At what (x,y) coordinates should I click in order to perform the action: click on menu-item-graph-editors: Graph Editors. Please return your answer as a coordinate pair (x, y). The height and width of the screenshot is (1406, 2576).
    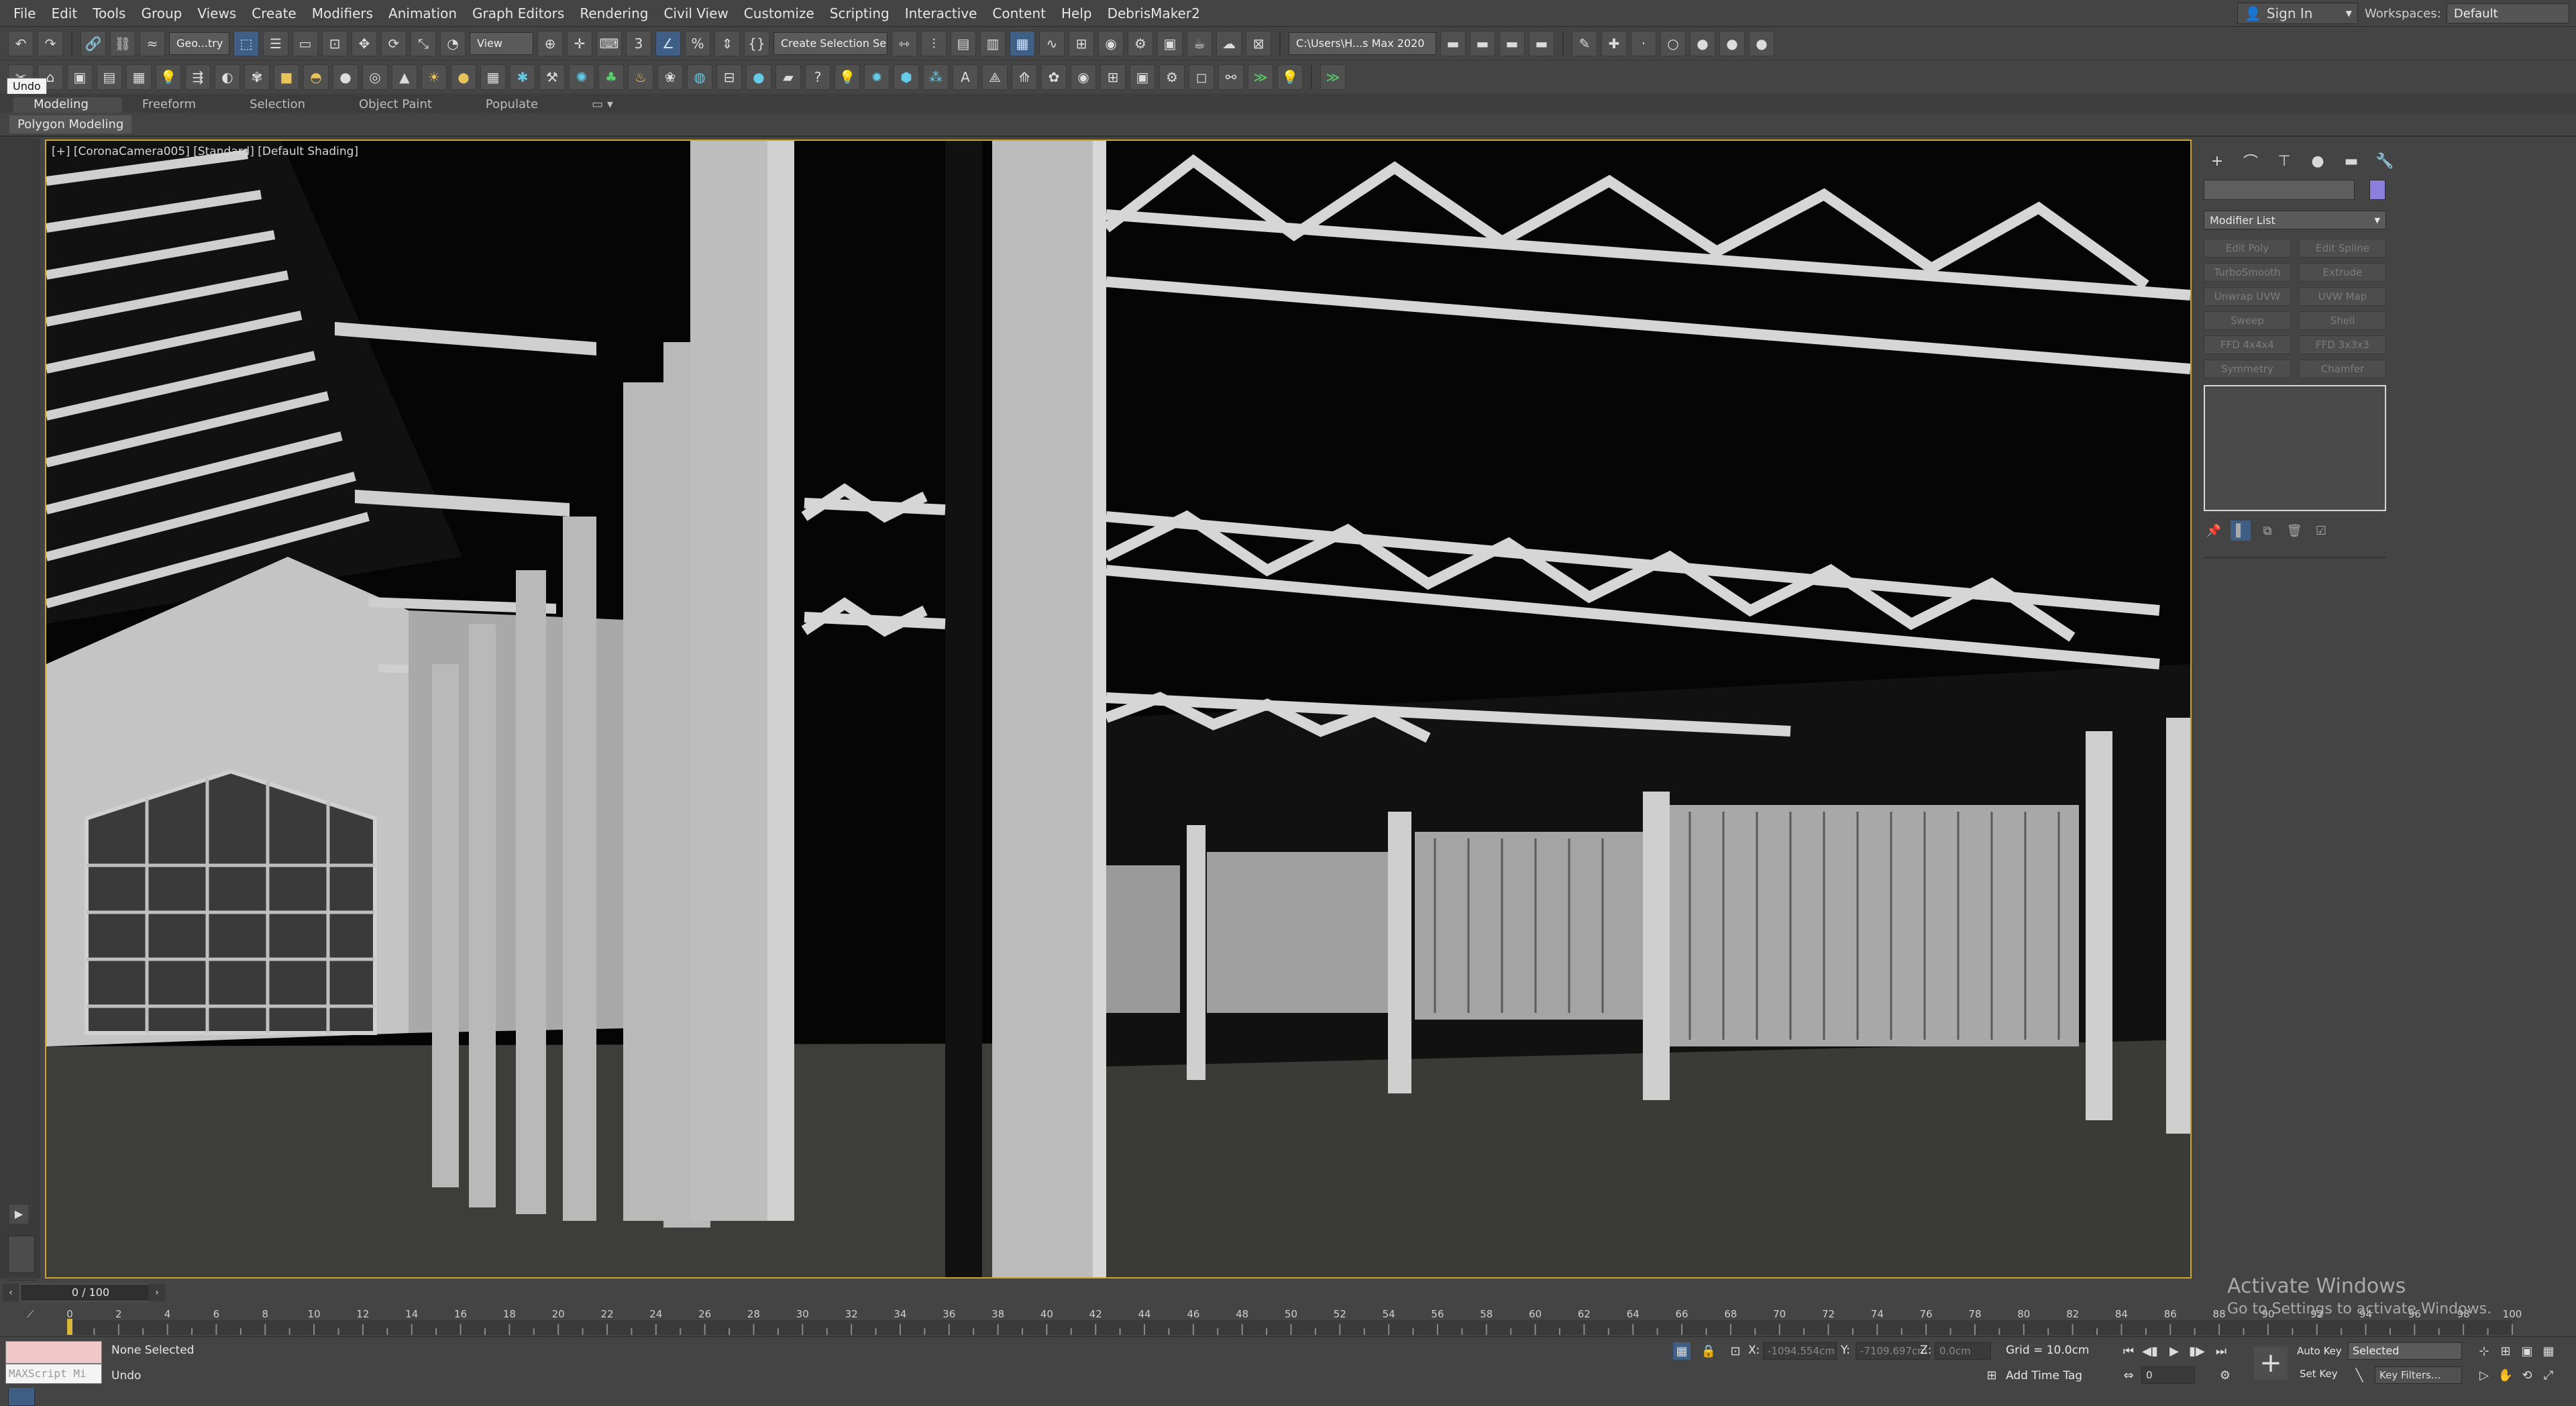
    Looking at the image, I should click on (526, 13).